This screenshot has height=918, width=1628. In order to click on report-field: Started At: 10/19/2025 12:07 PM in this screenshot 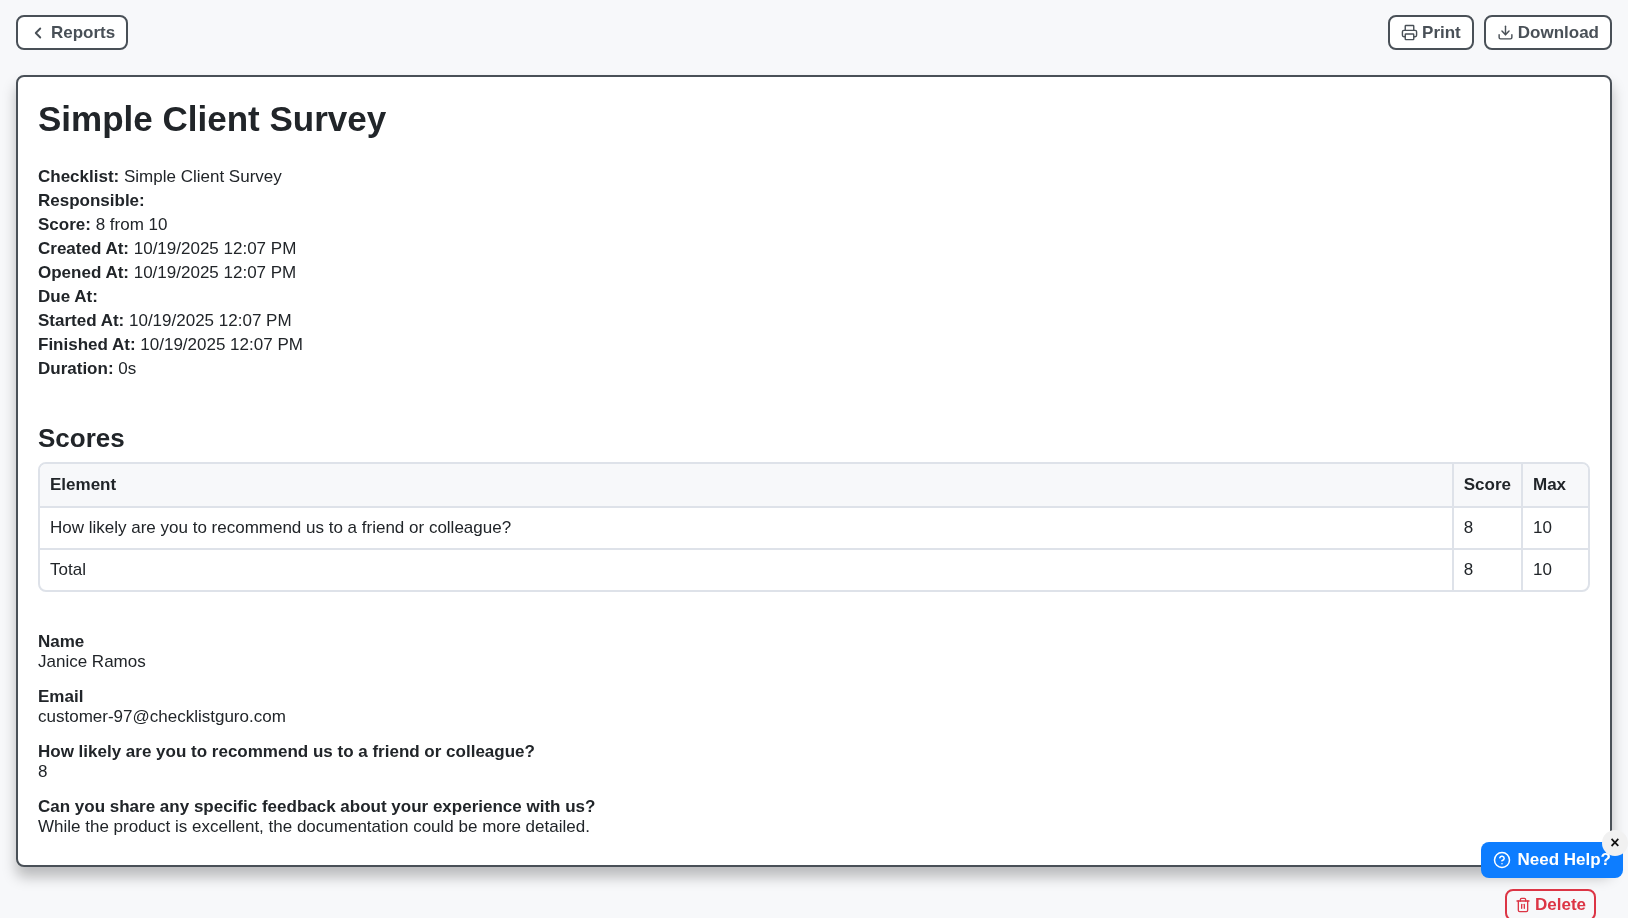, I will do `click(814, 321)`.